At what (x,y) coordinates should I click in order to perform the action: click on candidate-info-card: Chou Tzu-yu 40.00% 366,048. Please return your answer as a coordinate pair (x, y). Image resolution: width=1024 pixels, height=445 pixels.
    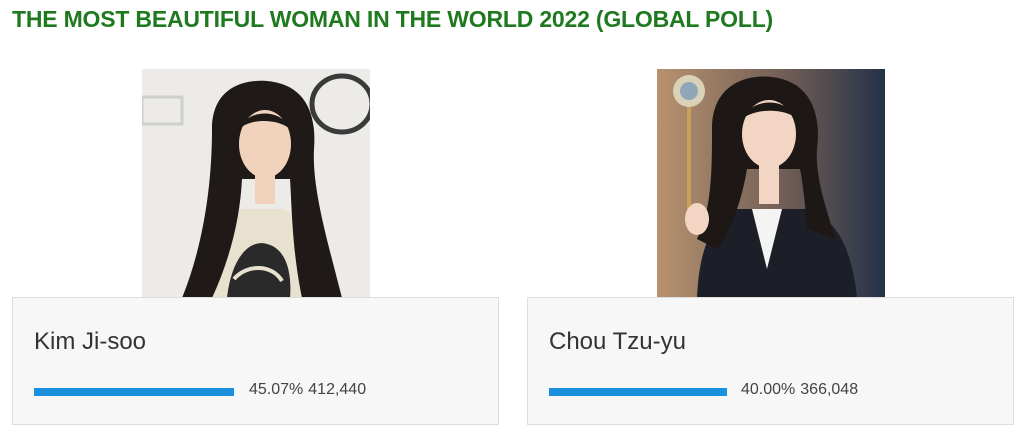
    Looking at the image, I should click on (770, 361).